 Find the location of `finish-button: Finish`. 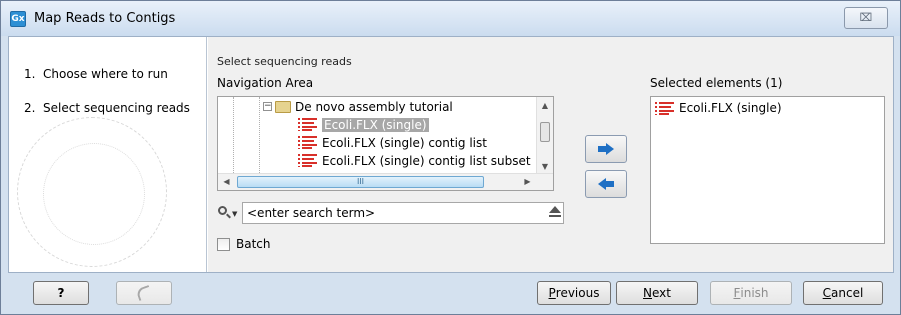

finish-button: Finish is located at coordinates (751, 293).